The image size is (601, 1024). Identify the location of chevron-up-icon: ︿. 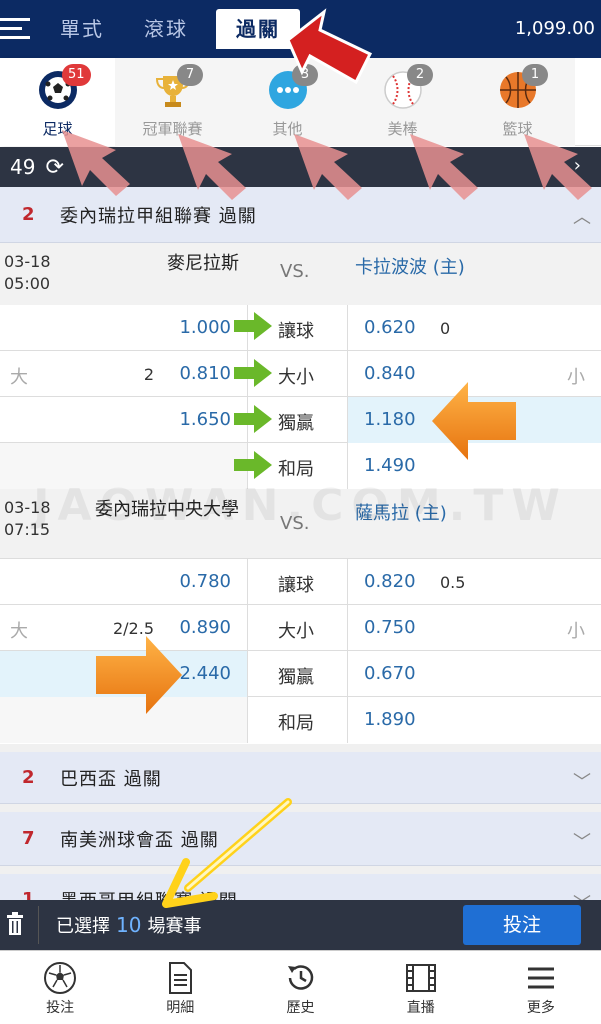
(582, 216).